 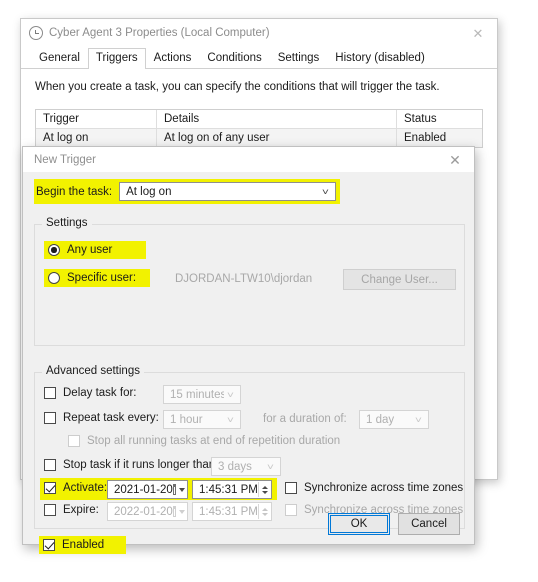 What do you see at coordinates (54, 278) in the screenshot?
I see `radio-icon-specific-user` at bounding box center [54, 278].